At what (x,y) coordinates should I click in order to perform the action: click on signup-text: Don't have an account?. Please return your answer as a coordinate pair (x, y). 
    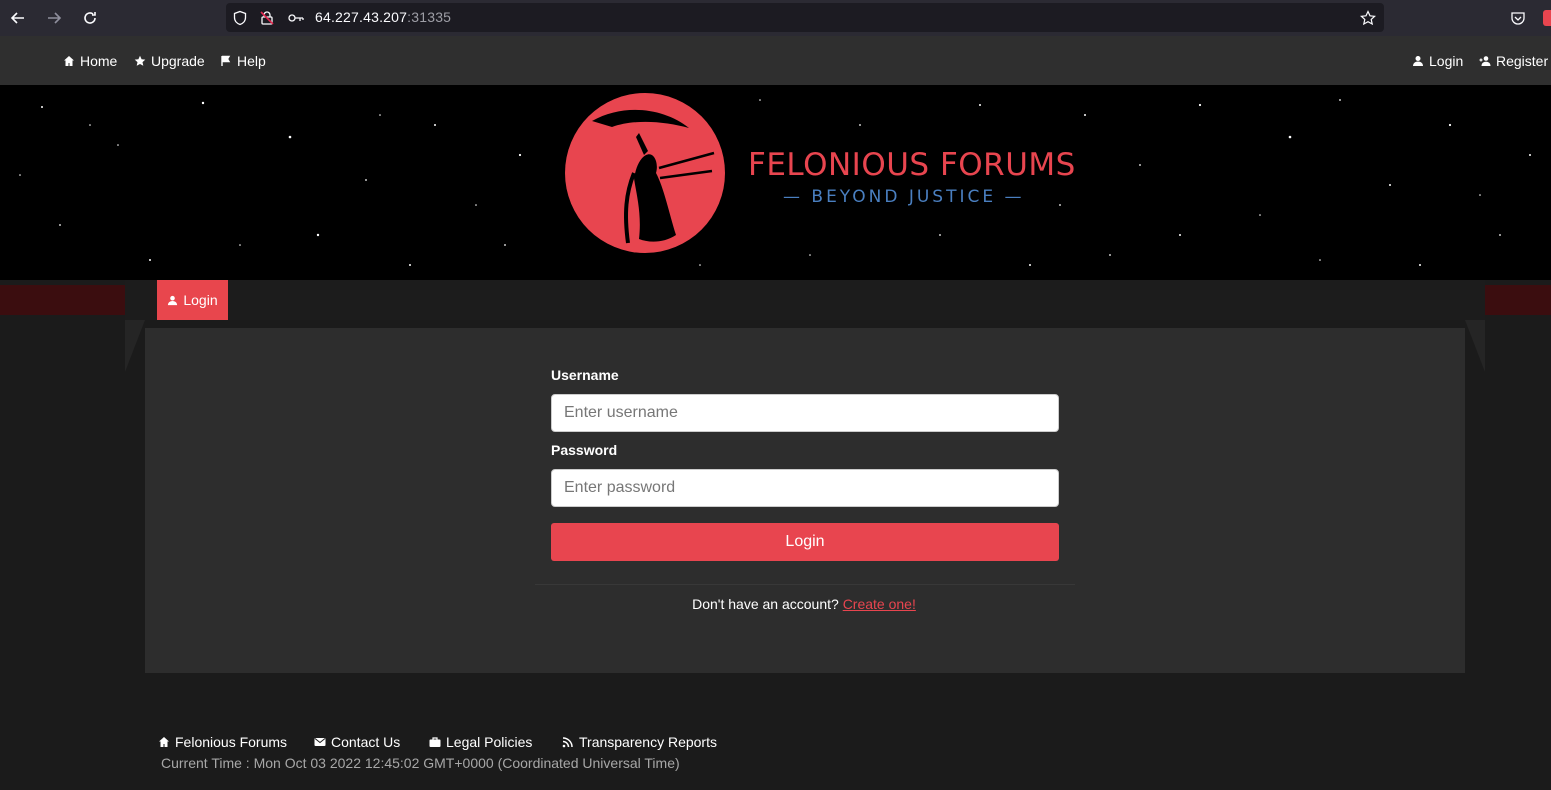
    Looking at the image, I should click on (765, 604).